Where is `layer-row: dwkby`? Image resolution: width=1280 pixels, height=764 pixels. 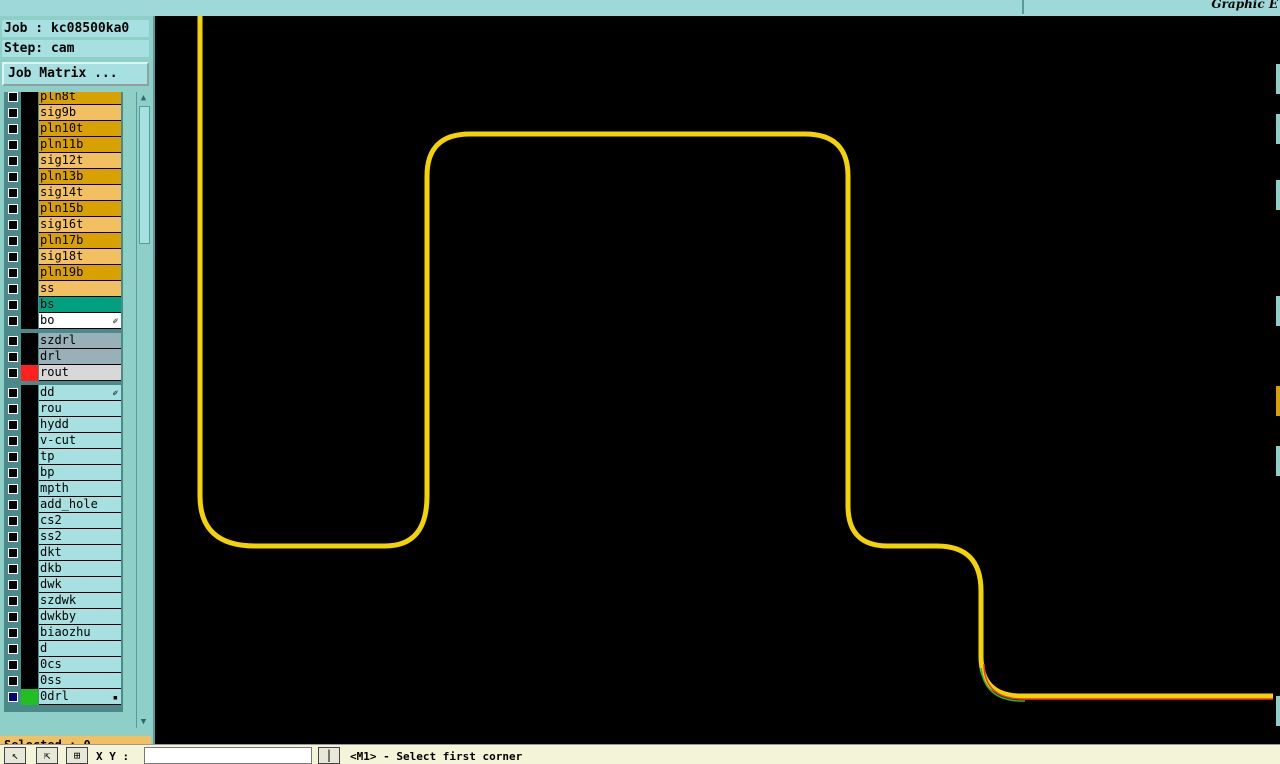
layer-row: dwkby is located at coordinates (63, 617).